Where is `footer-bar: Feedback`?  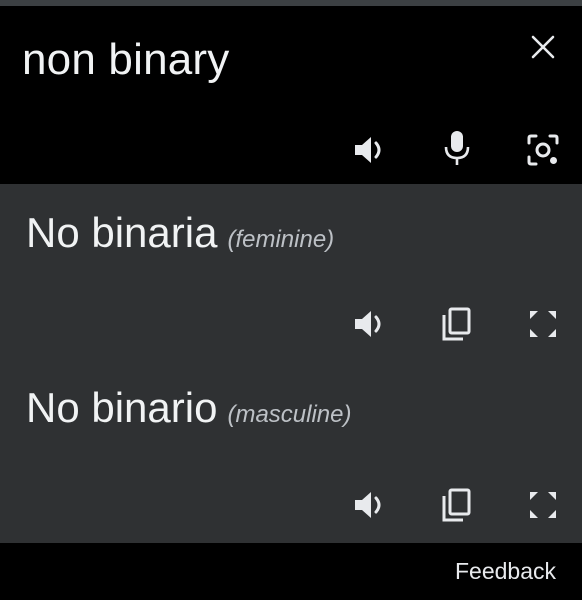
footer-bar: Feedback is located at coordinates (291, 571).